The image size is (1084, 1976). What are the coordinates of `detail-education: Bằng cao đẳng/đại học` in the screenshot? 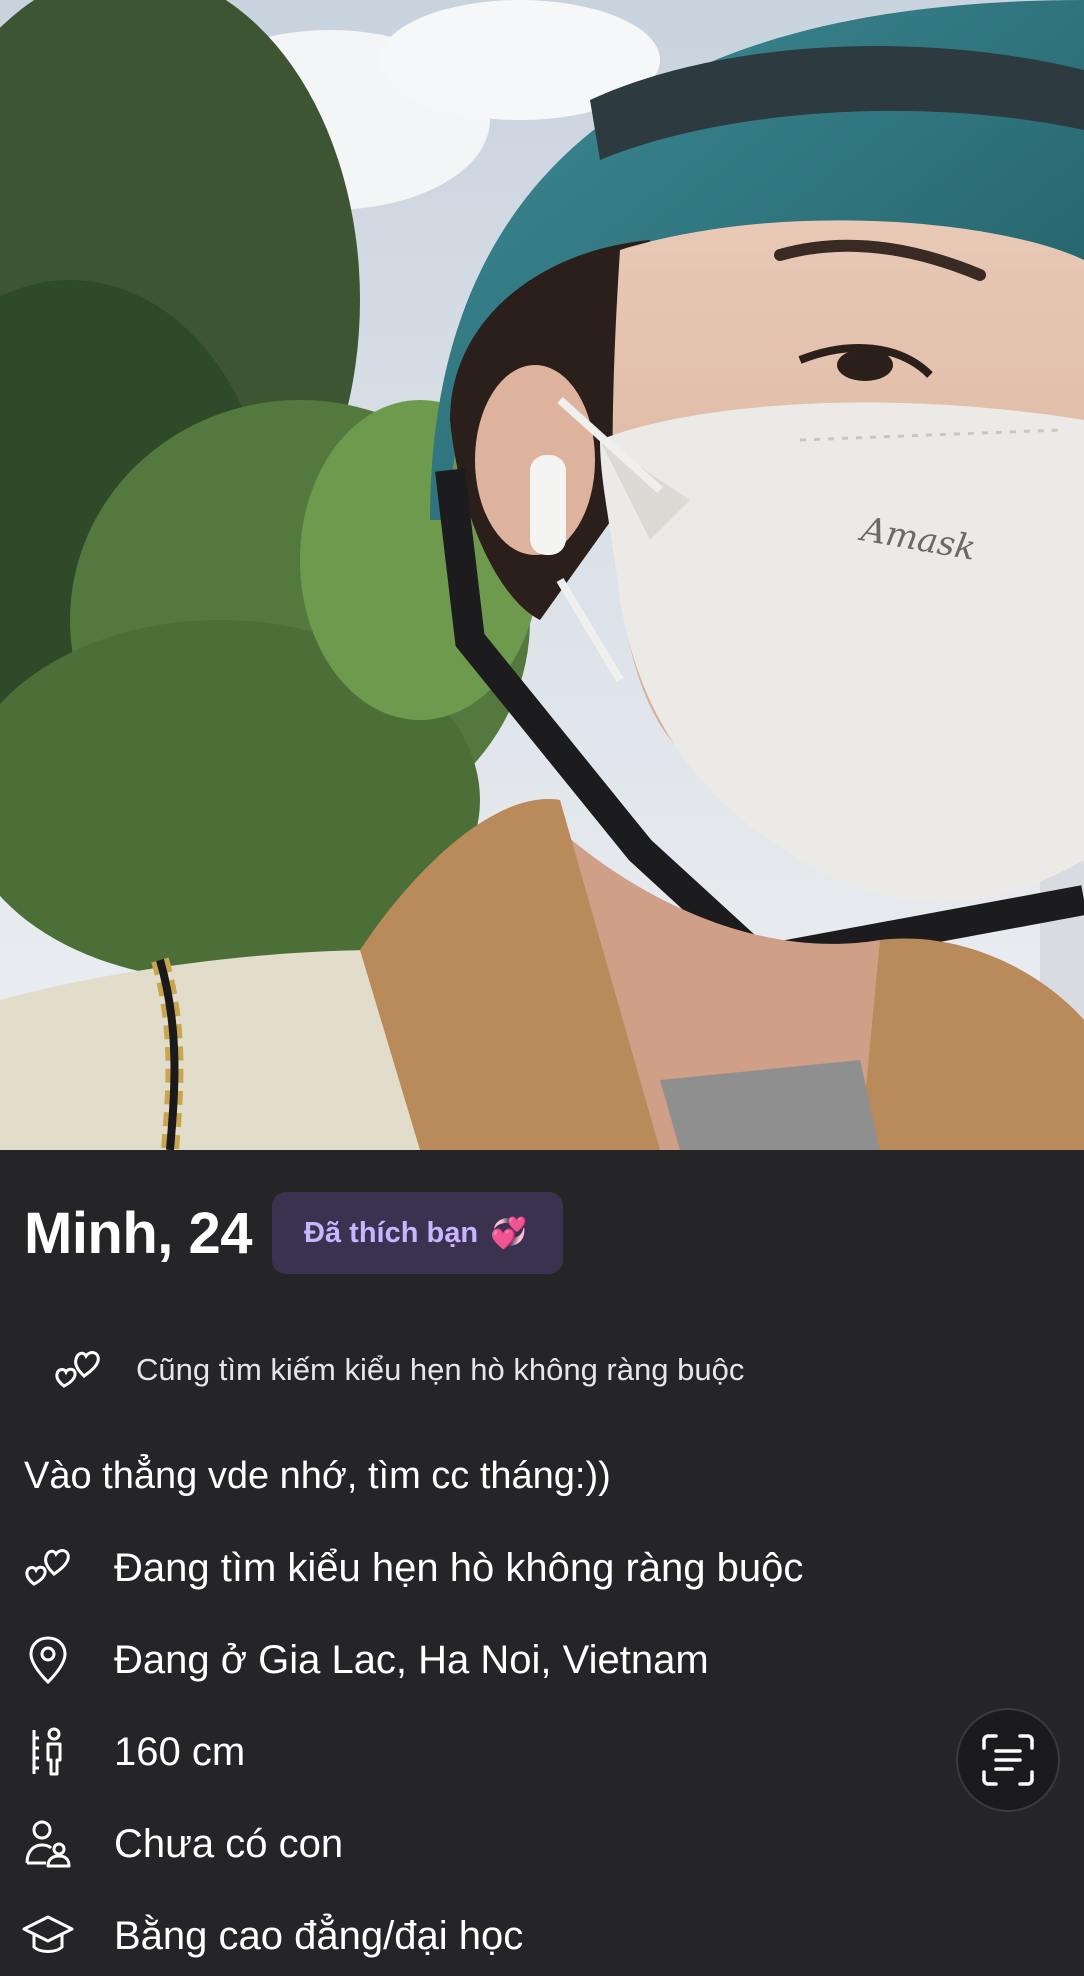 It's located at (272, 1936).